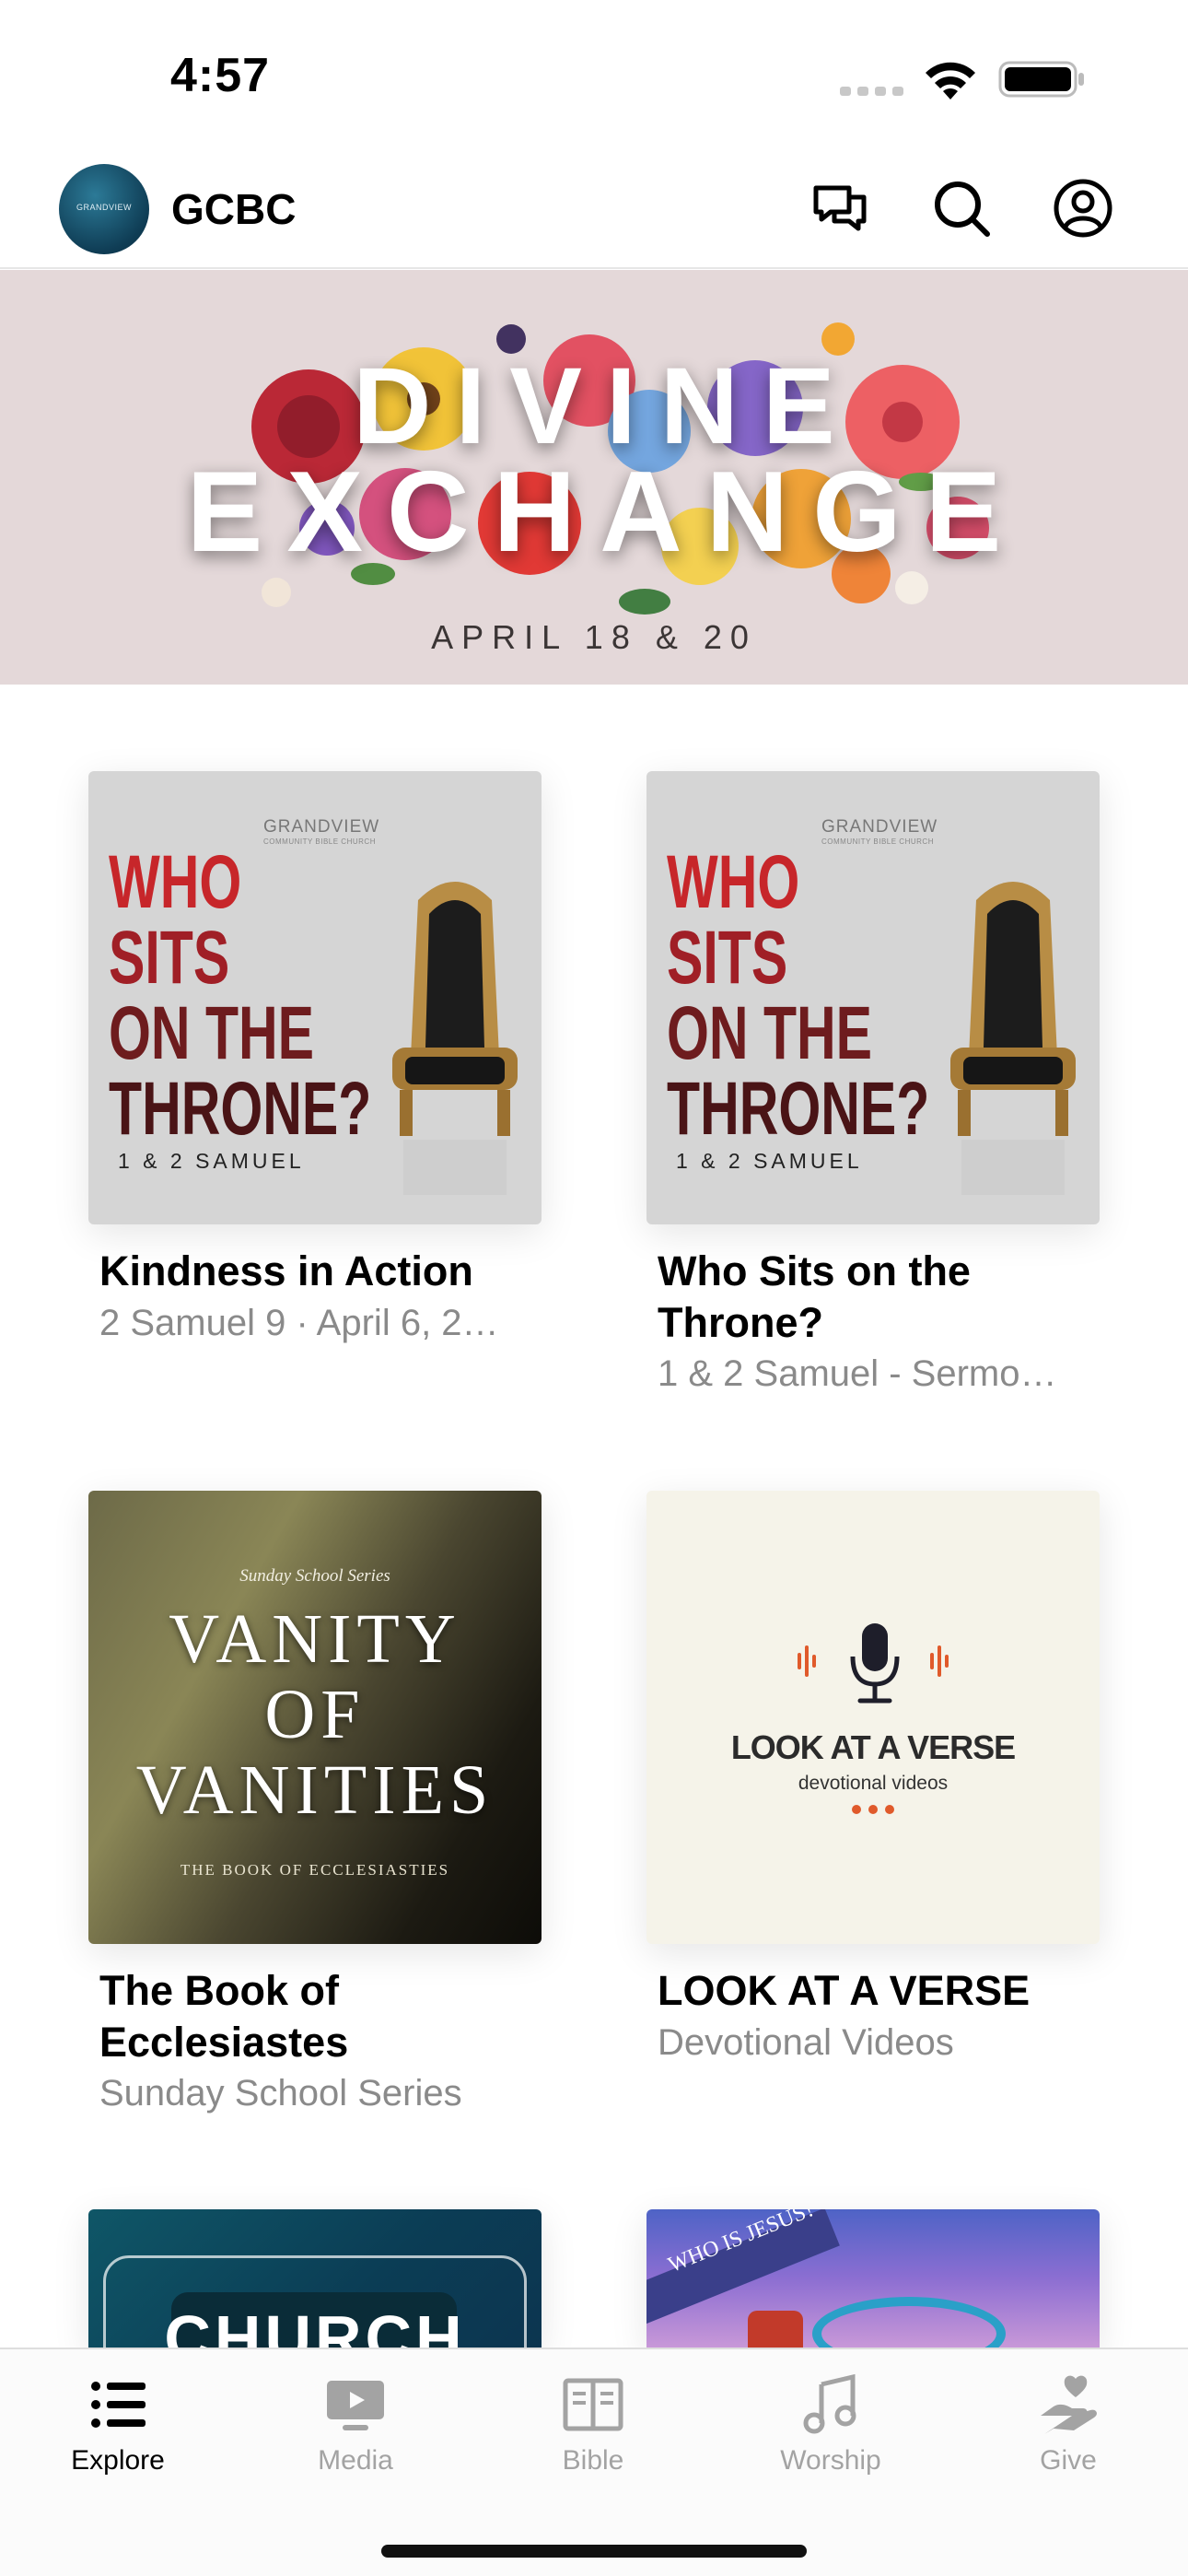  I want to click on thumb-kicker: Sunday School Series, so click(314, 1576).